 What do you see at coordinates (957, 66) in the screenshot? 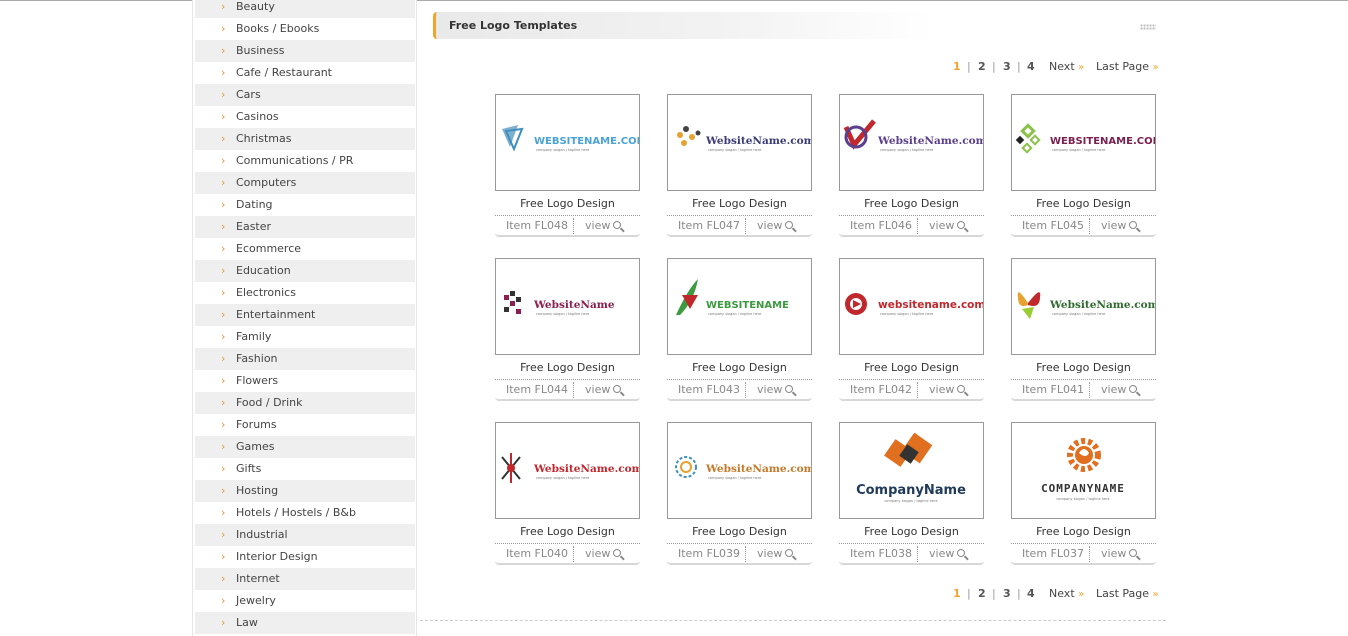
I see `pager-top-page-1: 1` at bounding box center [957, 66].